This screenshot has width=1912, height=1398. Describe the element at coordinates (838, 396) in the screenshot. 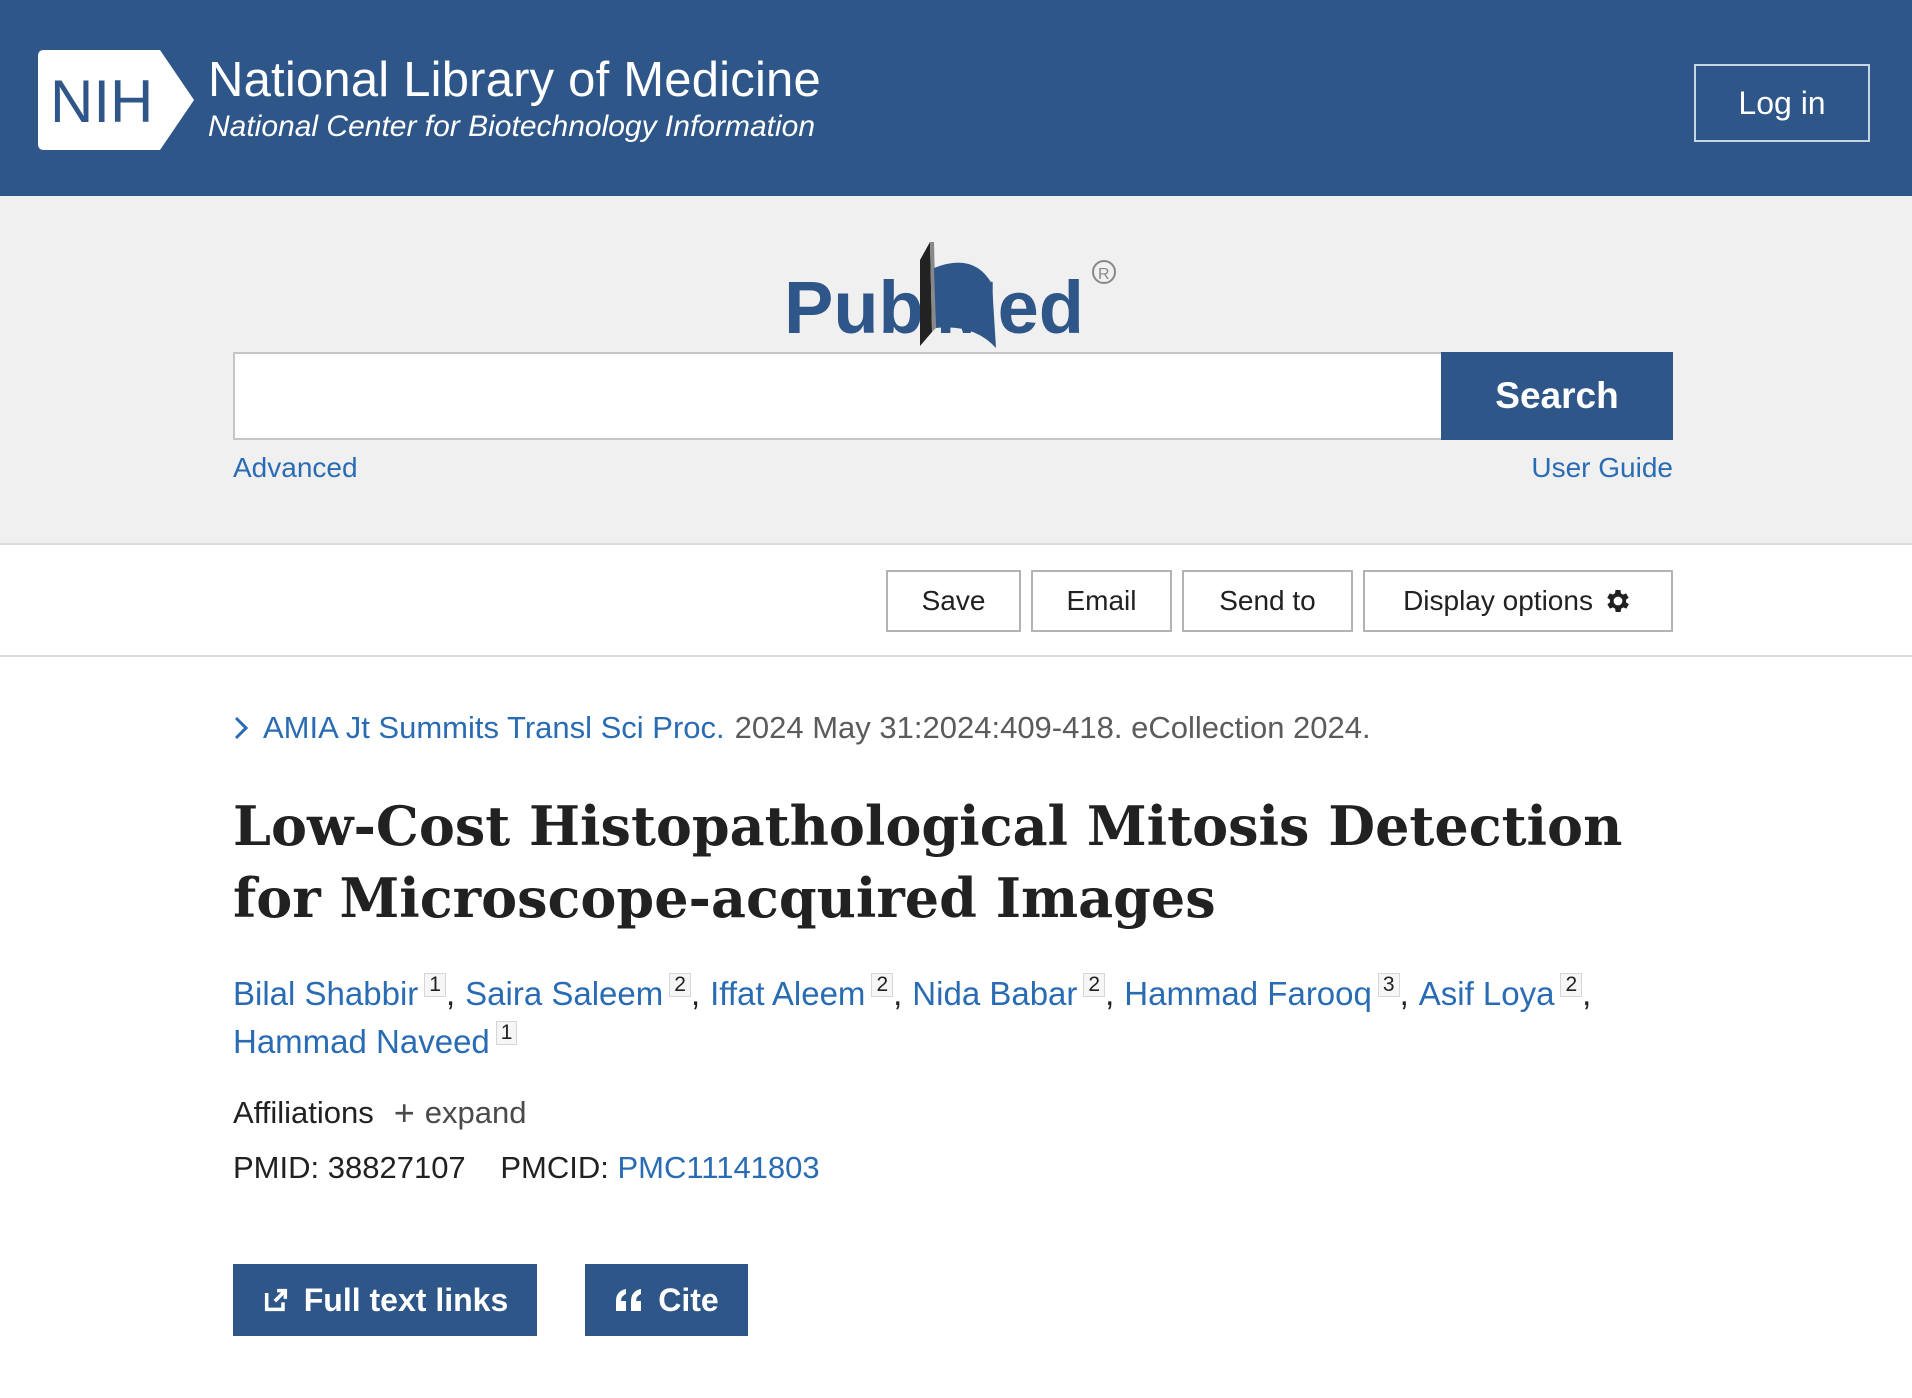

I see `search-input` at that location.